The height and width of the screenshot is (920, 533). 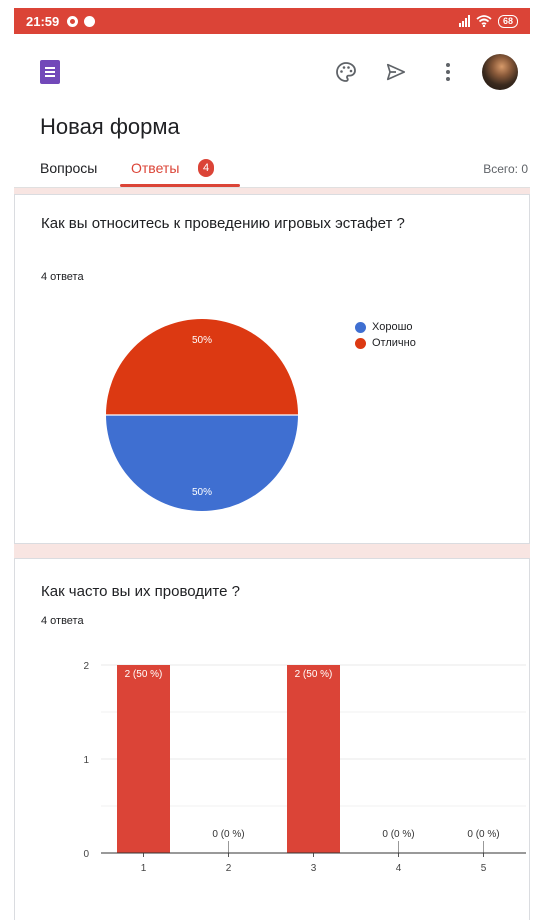 I want to click on notification-icon, so click(x=73, y=21).